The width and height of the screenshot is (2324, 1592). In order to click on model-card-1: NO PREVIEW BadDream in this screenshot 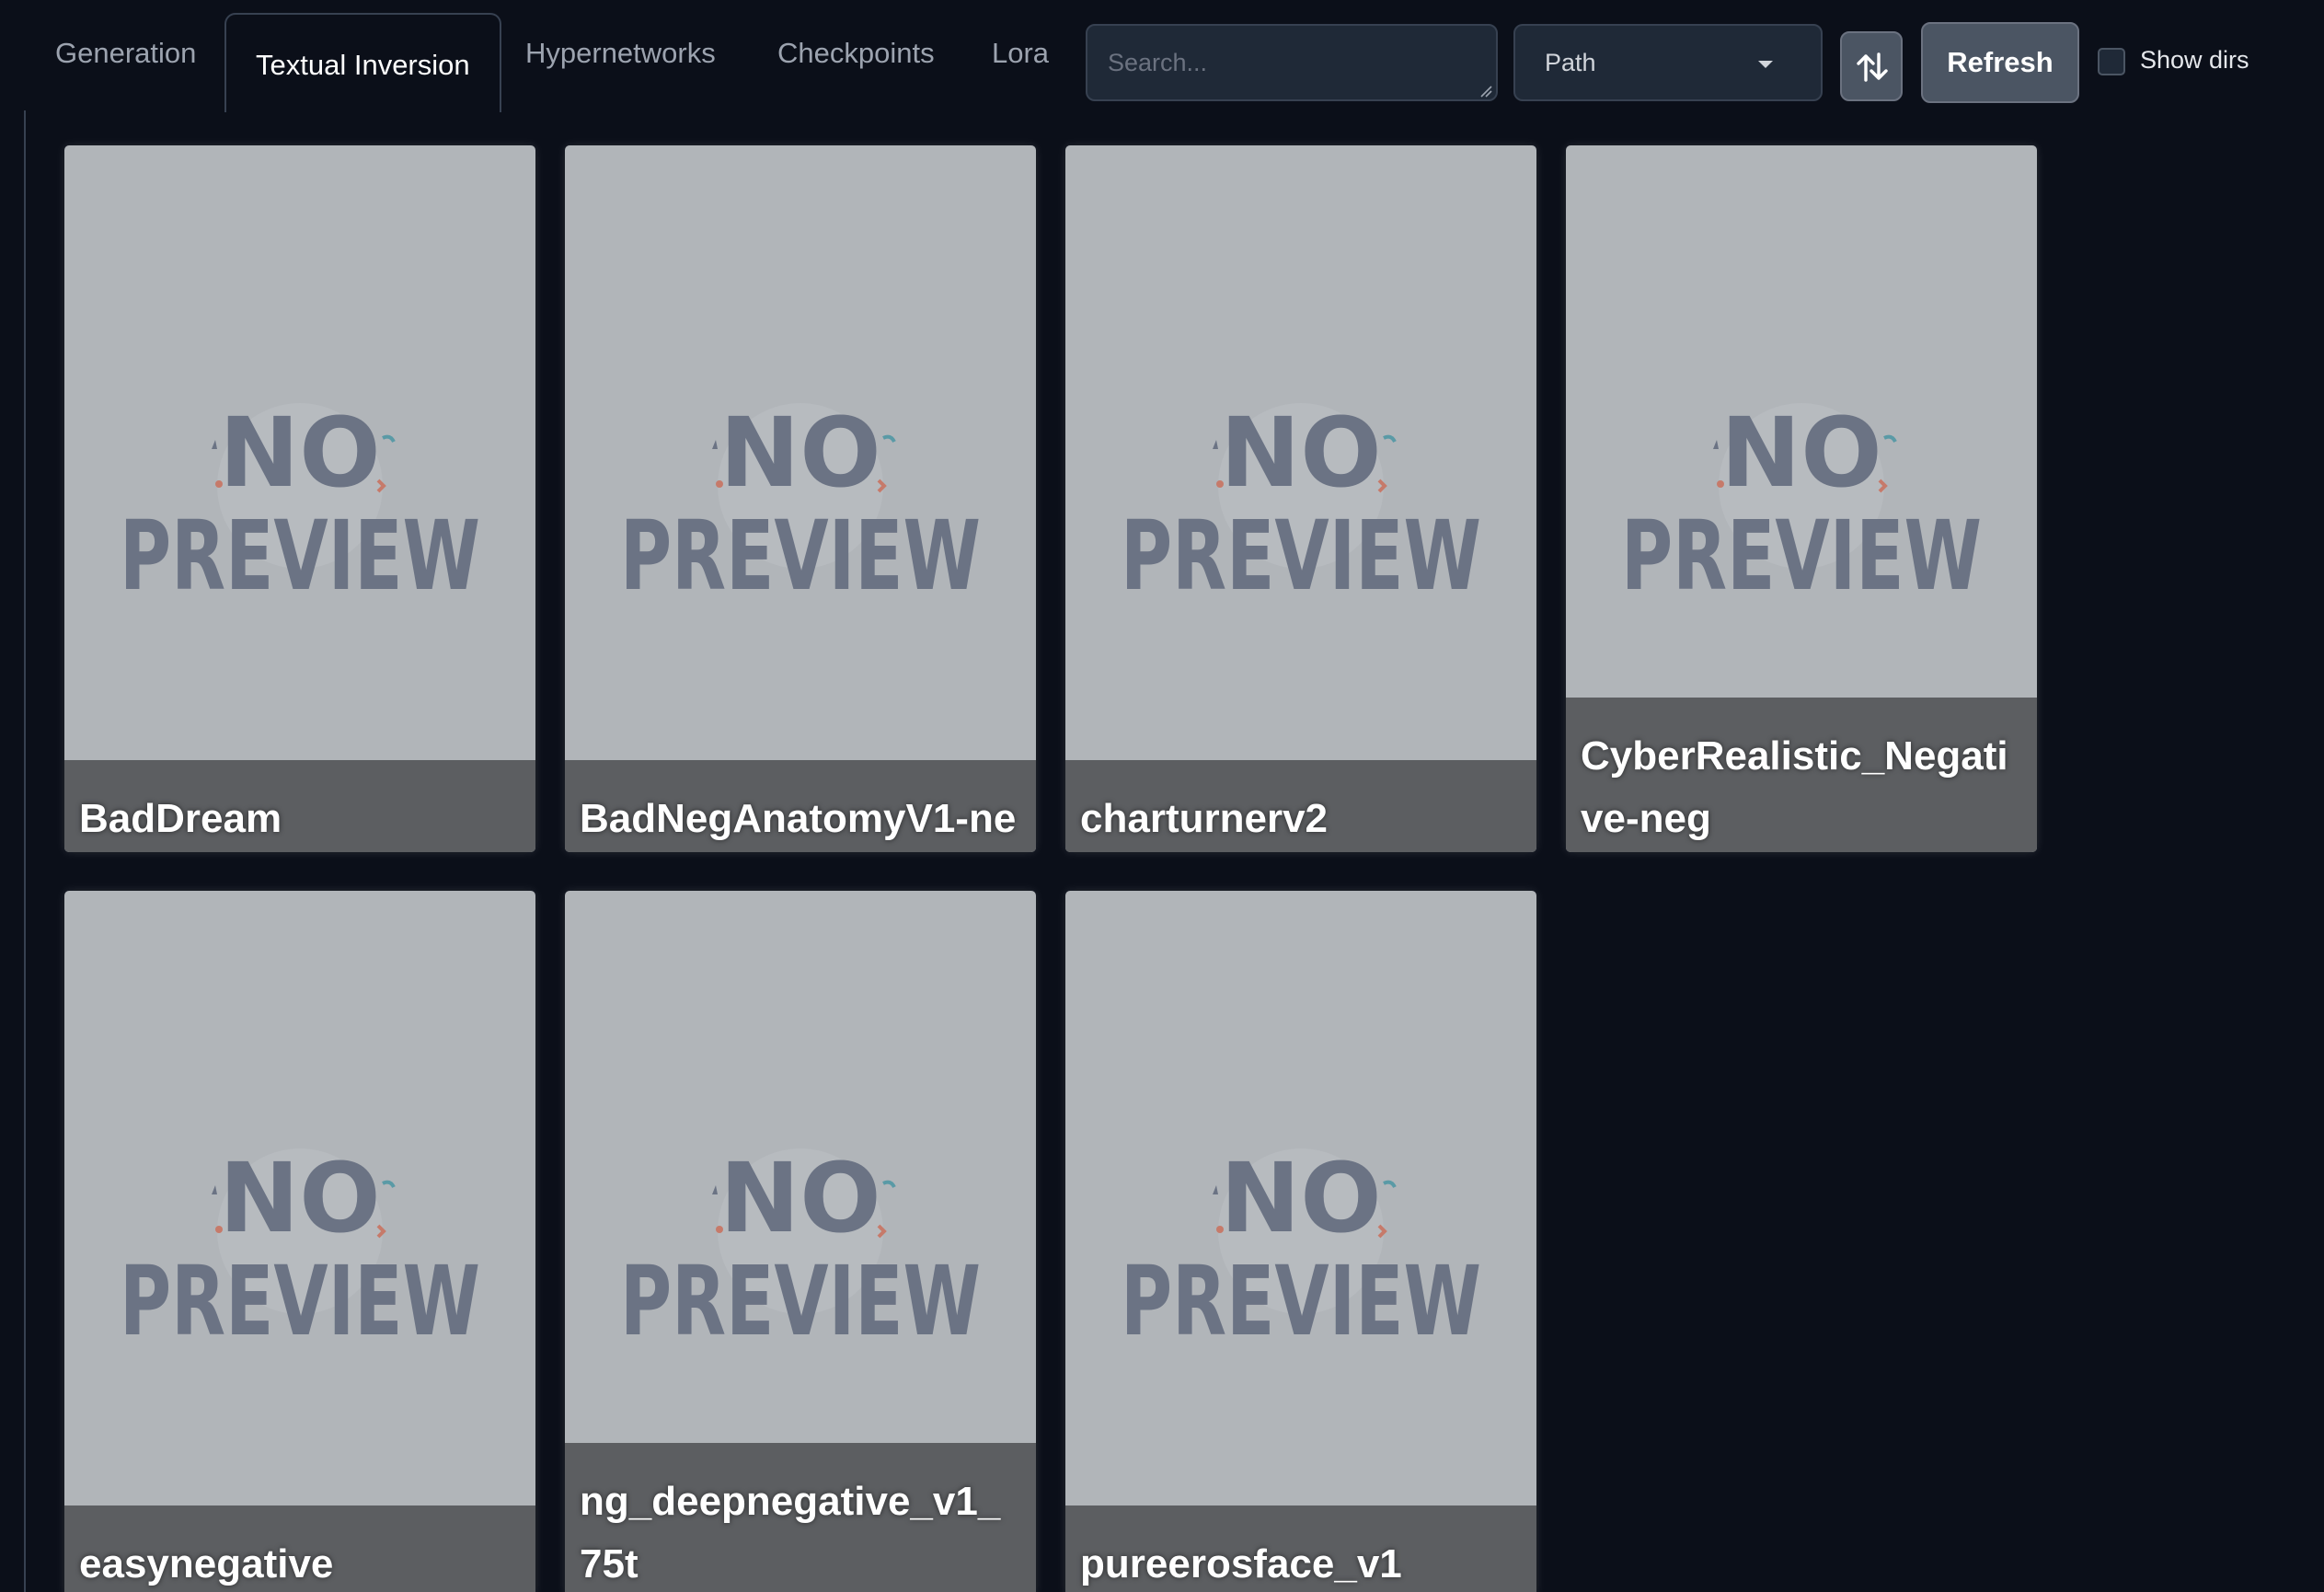, I will do `click(299, 498)`.